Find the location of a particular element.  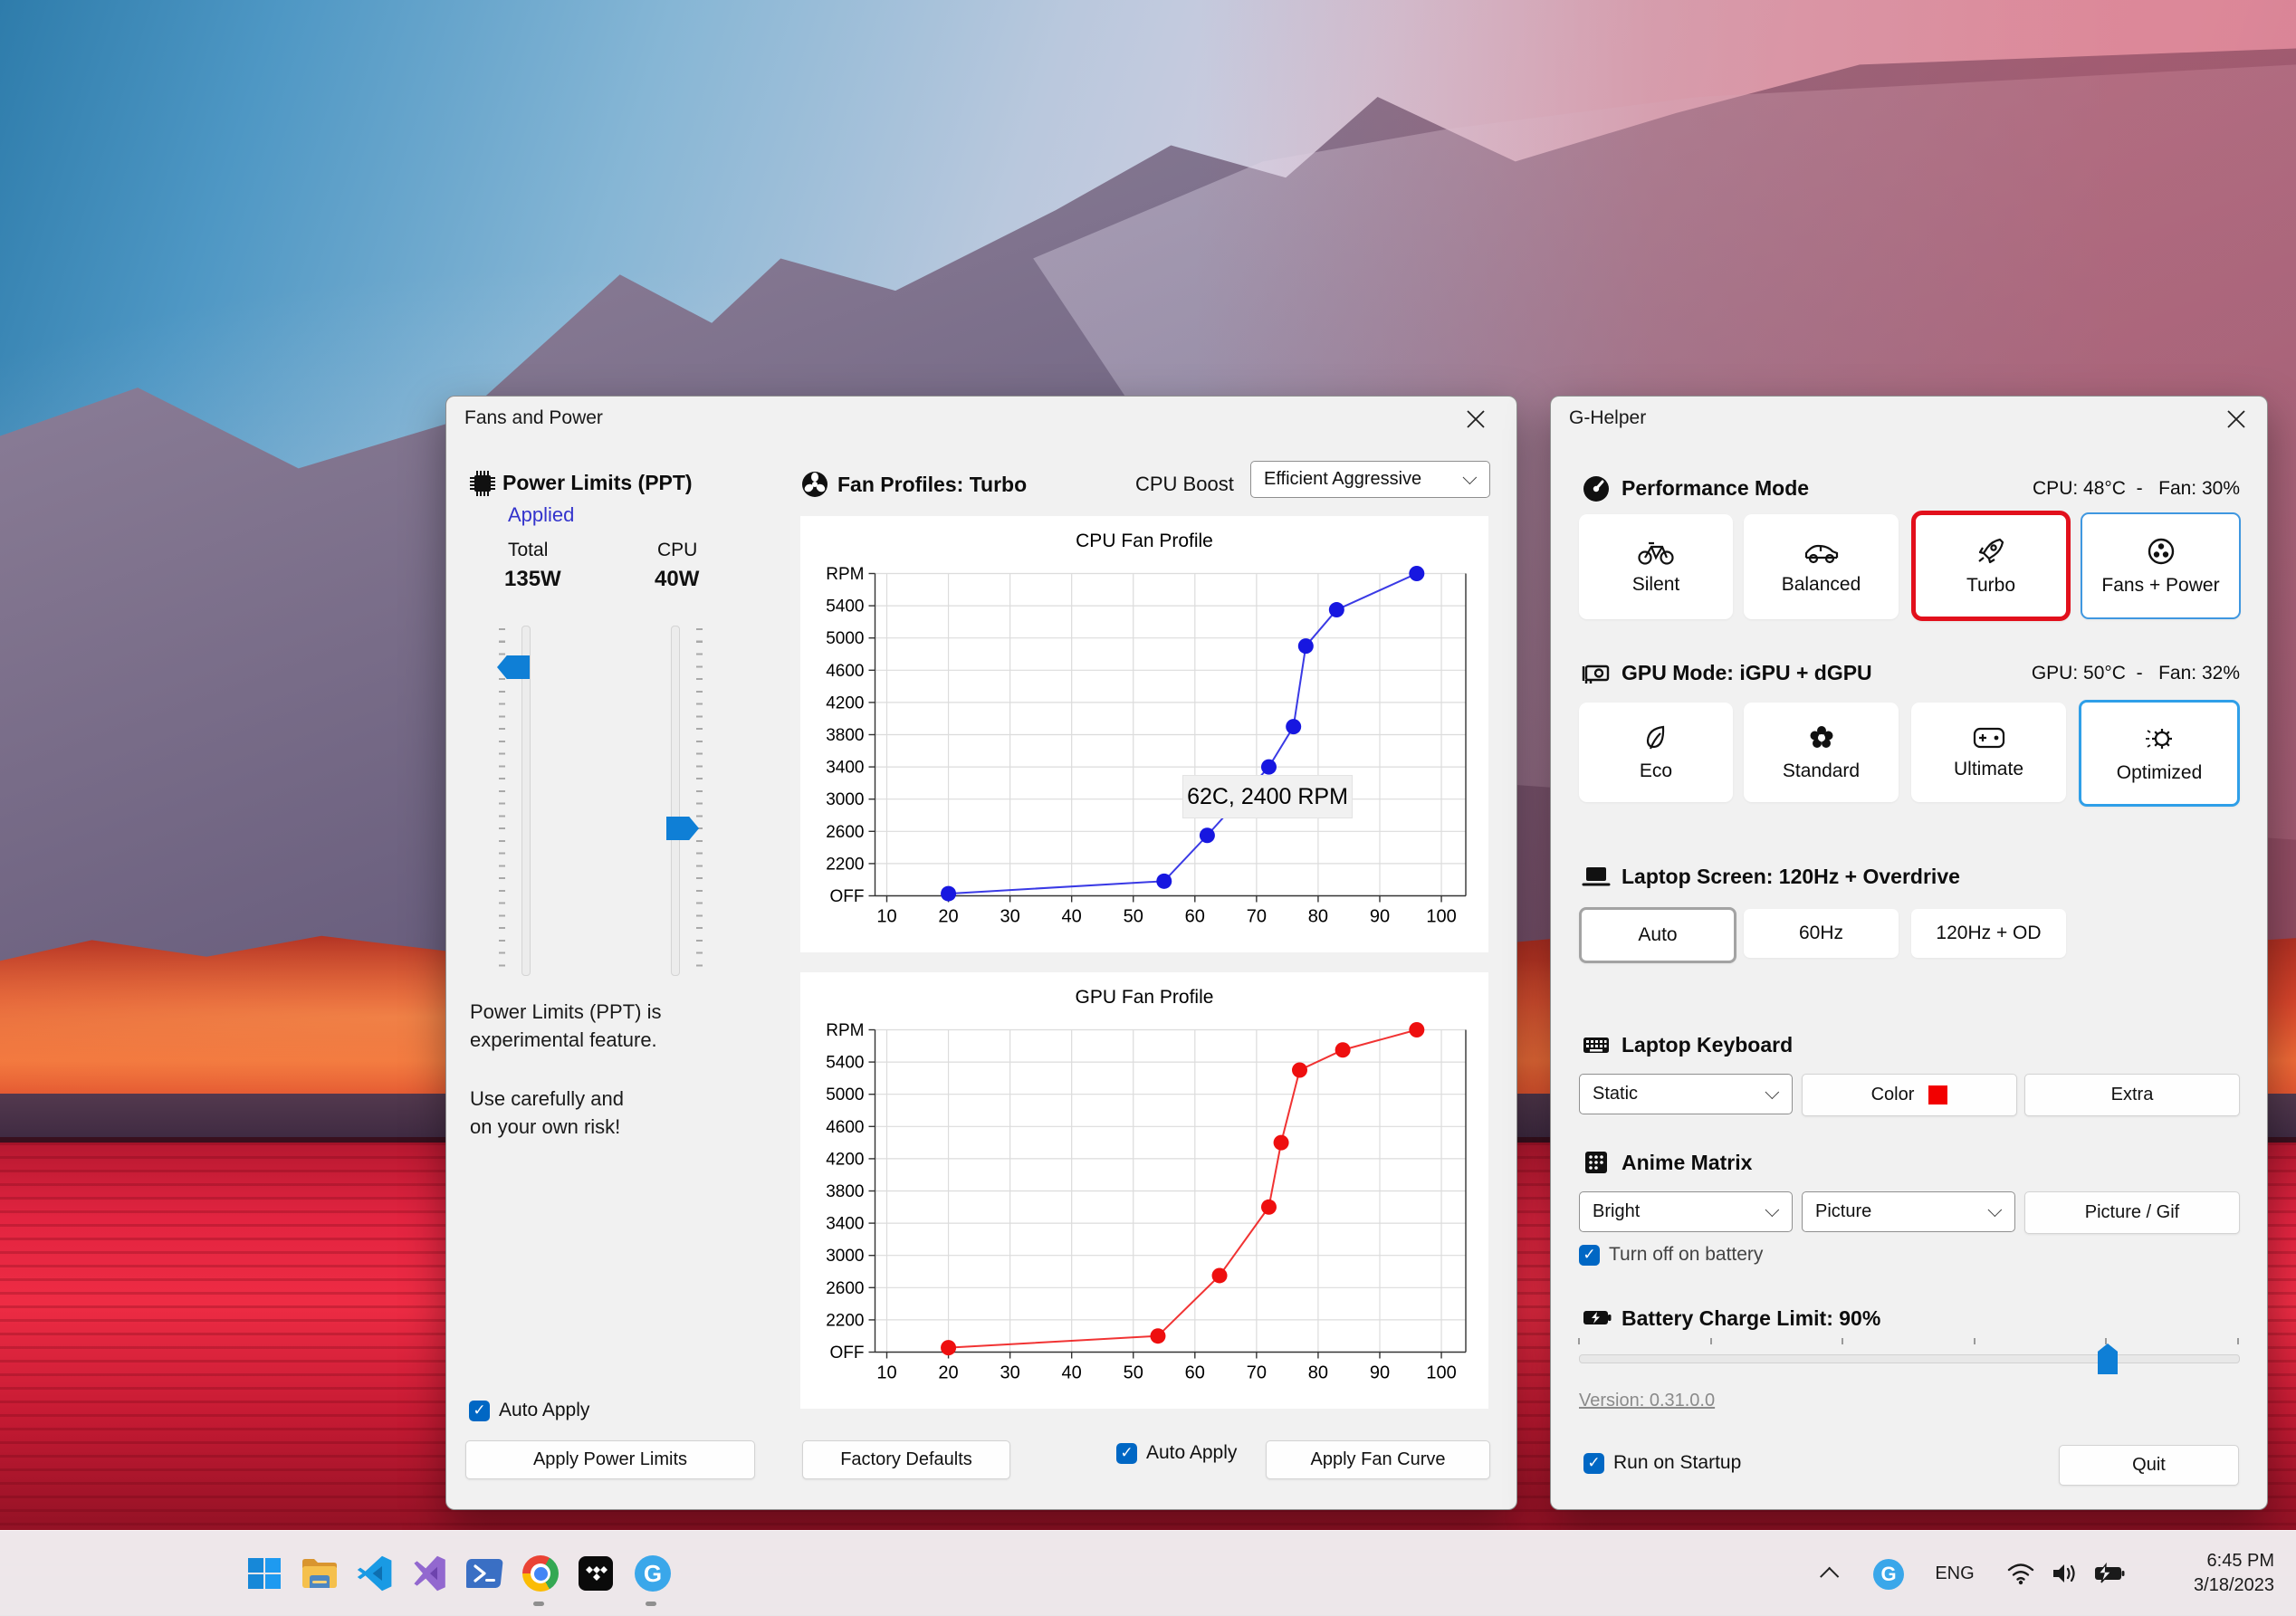

screen-120hz-od-button: 120Hz + OD is located at coordinates (1989, 934).